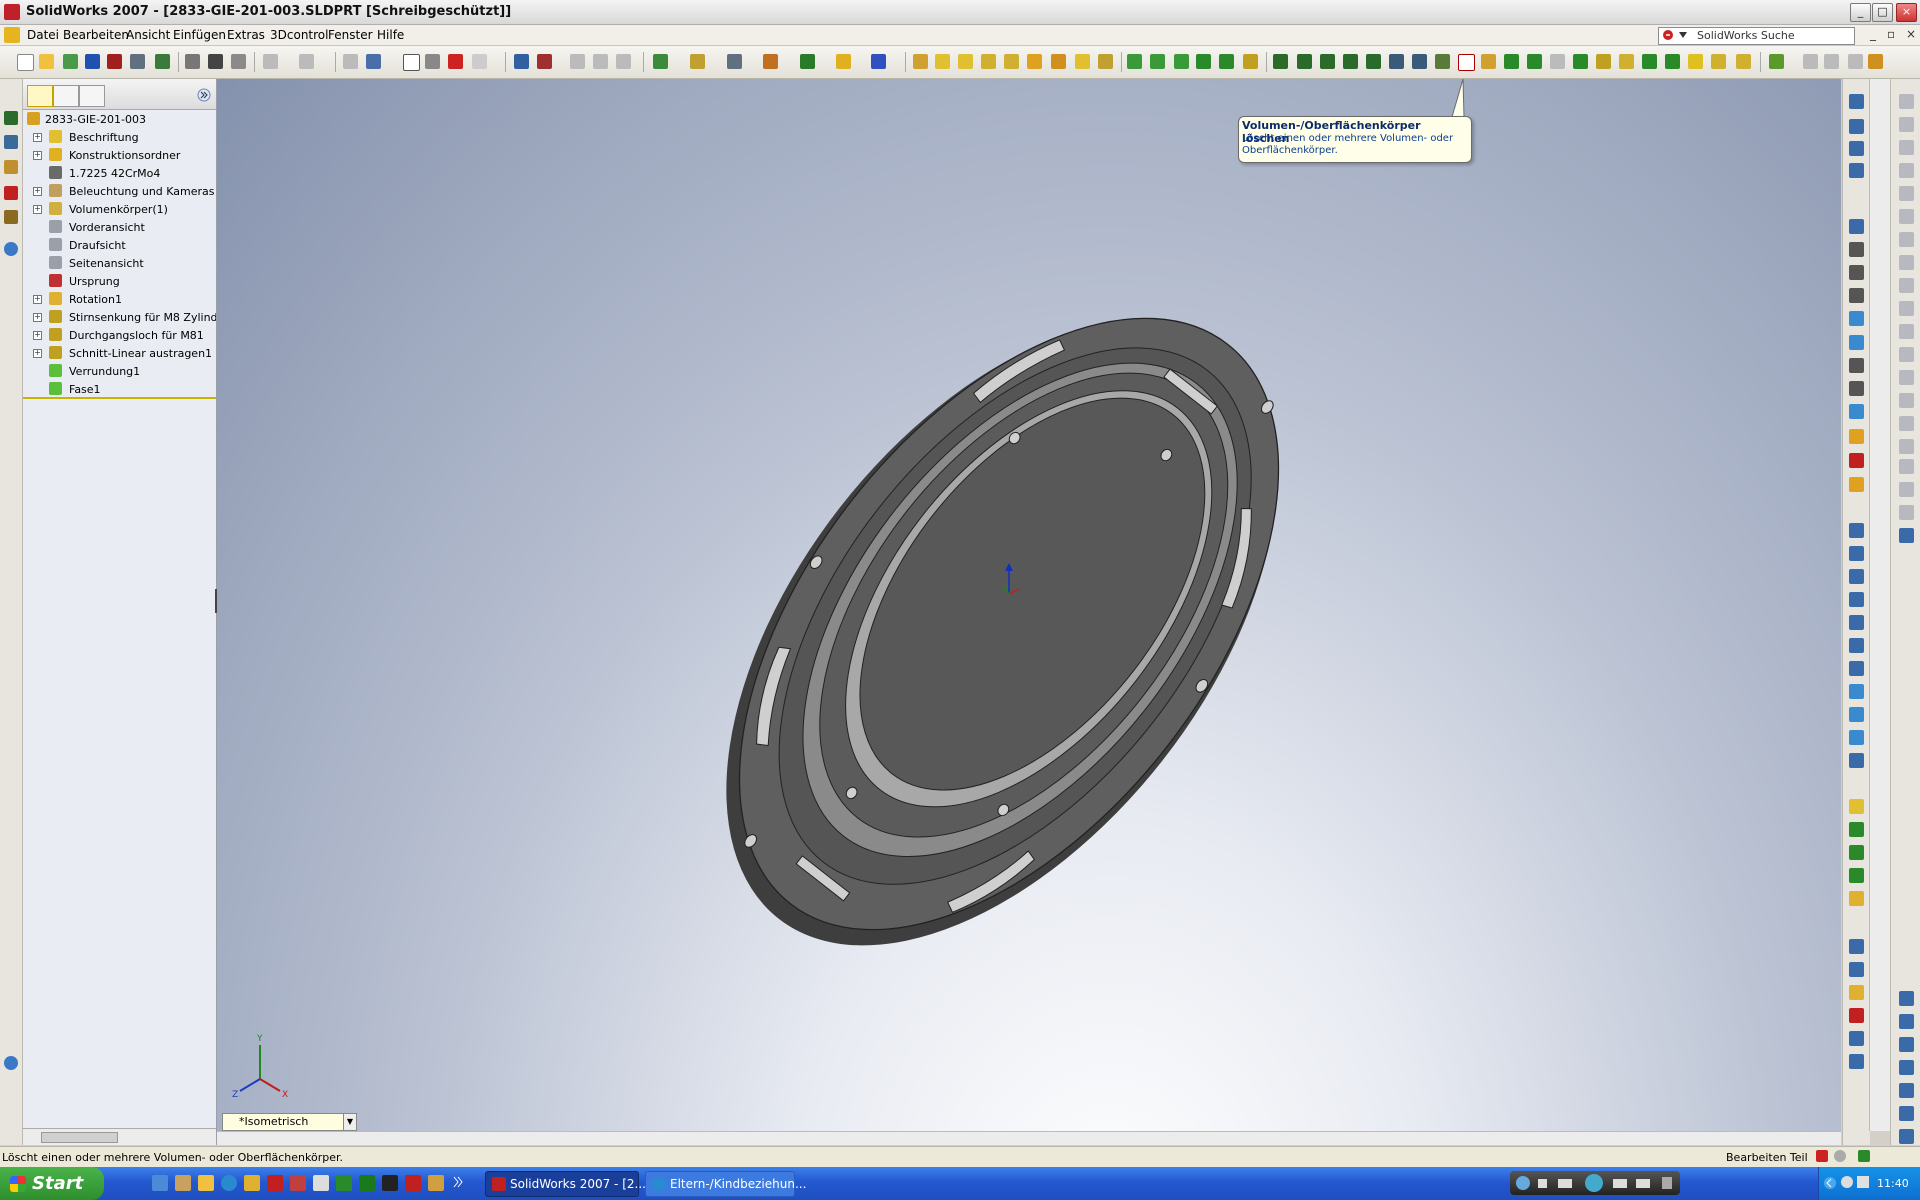 The width and height of the screenshot is (1920, 1200). What do you see at coordinates (1891, 34) in the screenshot?
I see `doc-restore-button: ▫` at bounding box center [1891, 34].